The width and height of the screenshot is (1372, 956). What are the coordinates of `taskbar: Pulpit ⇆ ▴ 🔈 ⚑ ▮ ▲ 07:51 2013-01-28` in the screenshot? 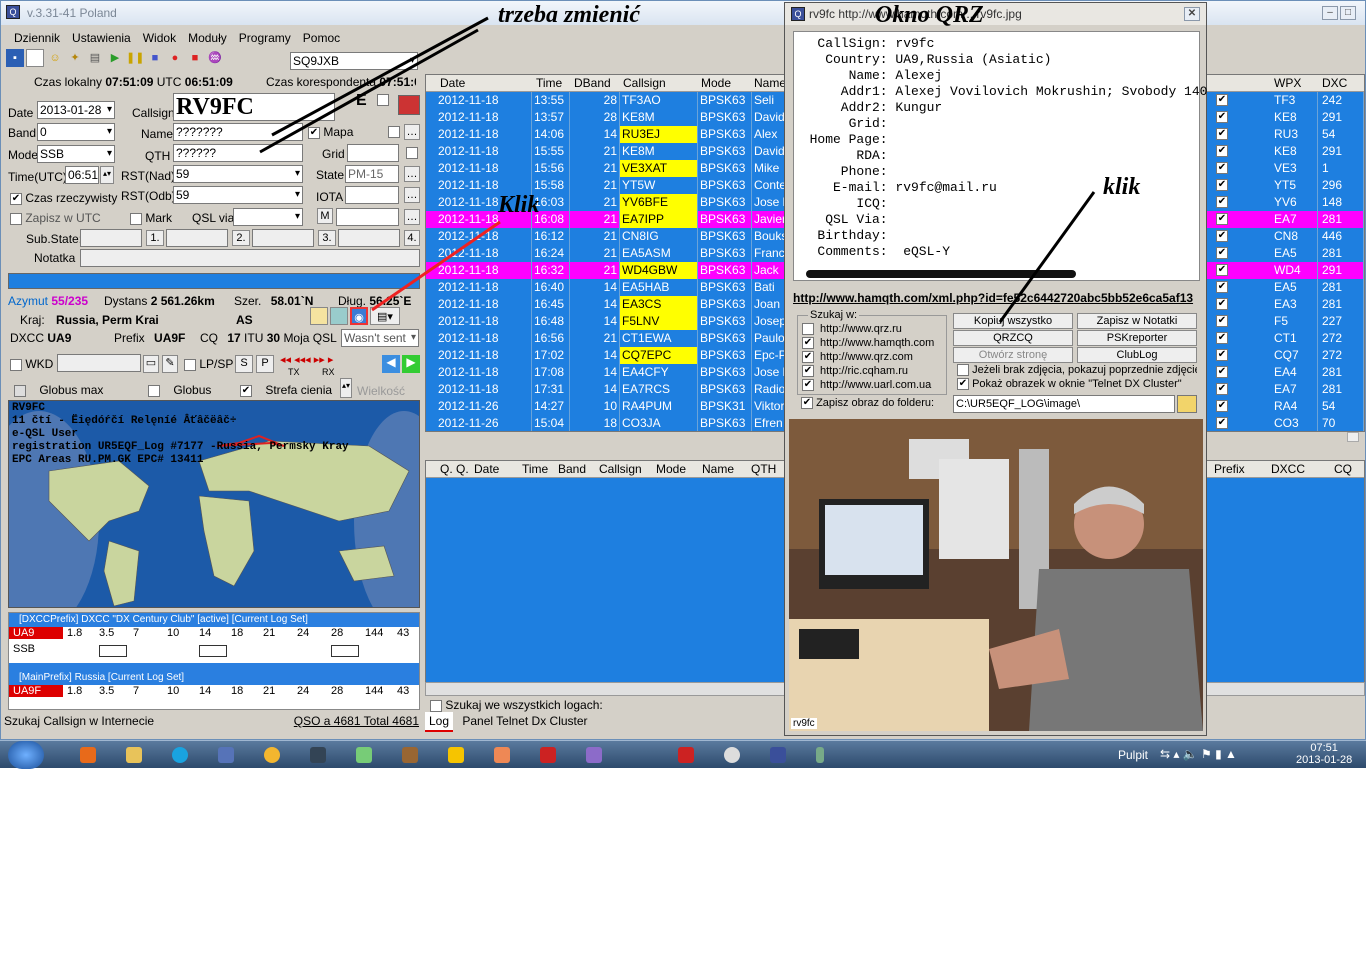 It's located at (683, 754).